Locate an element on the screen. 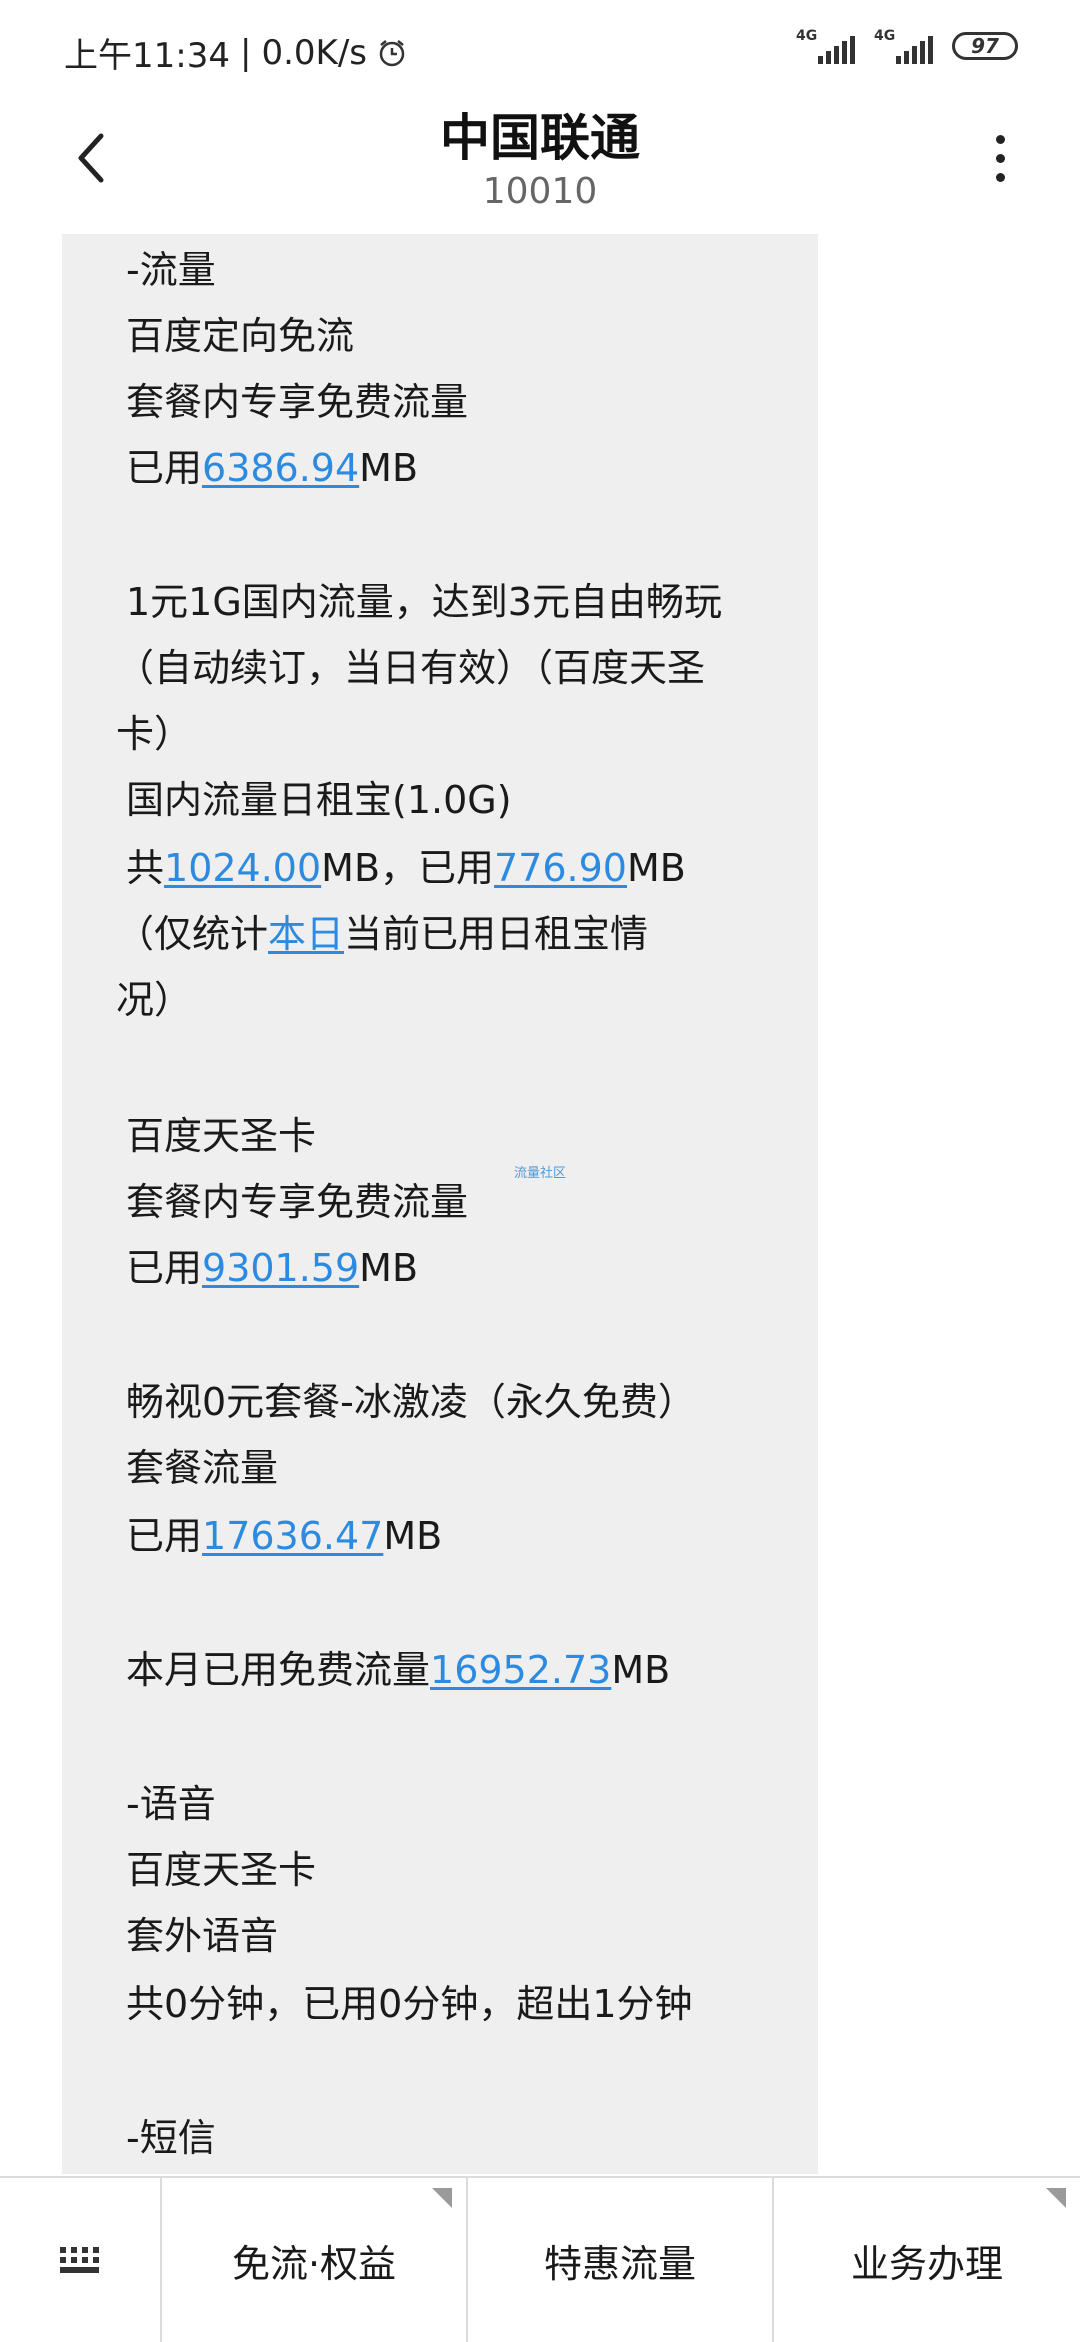 This screenshot has height=2342, width=1080. message-line: 百度定向免流 is located at coordinates (240, 336).